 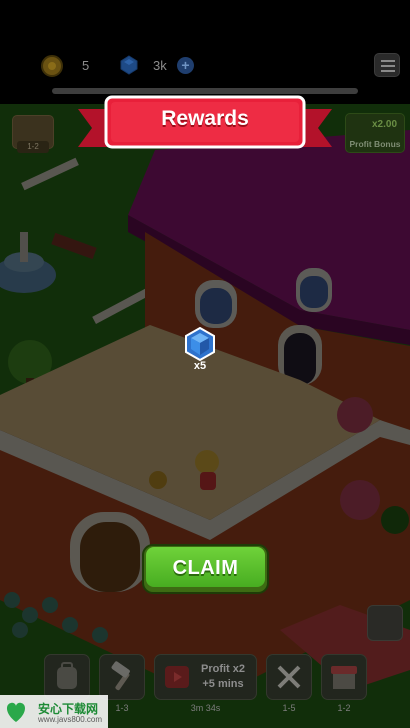 I want to click on shop-button, so click(x=344, y=677).